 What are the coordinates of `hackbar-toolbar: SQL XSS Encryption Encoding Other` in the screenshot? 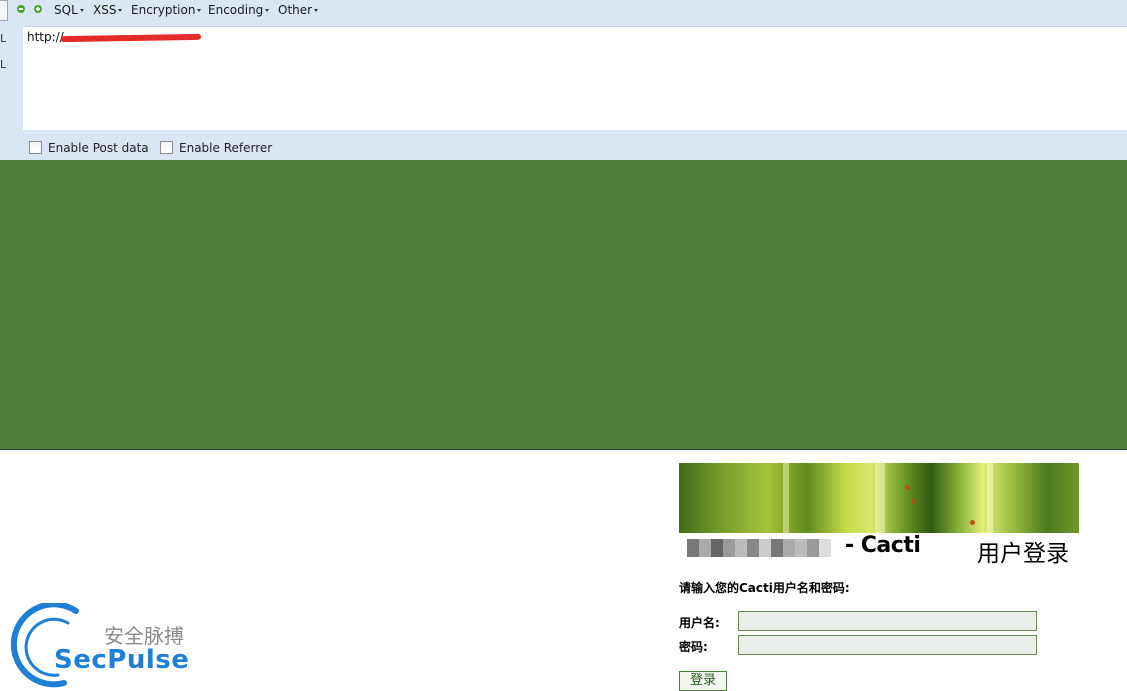 It's located at (563, 11).